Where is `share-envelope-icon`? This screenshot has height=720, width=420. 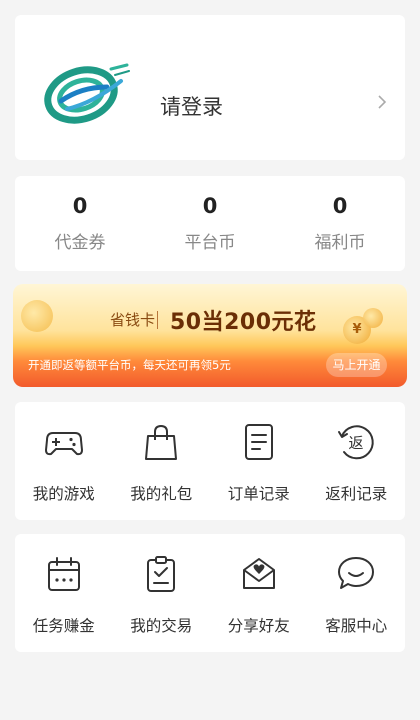 share-envelope-icon is located at coordinates (258, 573).